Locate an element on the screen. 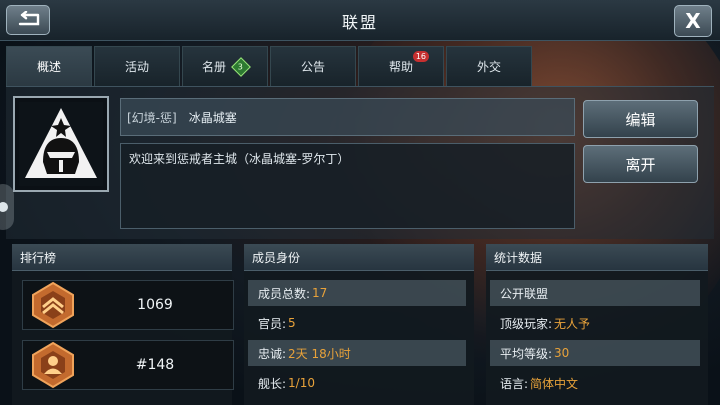 The width and height of the screenshot is (720, 405). alliance-description: 欢迎来到惩戒者主城（冰晶城塞-罗尔丁） is located at coordinates (347, 186).